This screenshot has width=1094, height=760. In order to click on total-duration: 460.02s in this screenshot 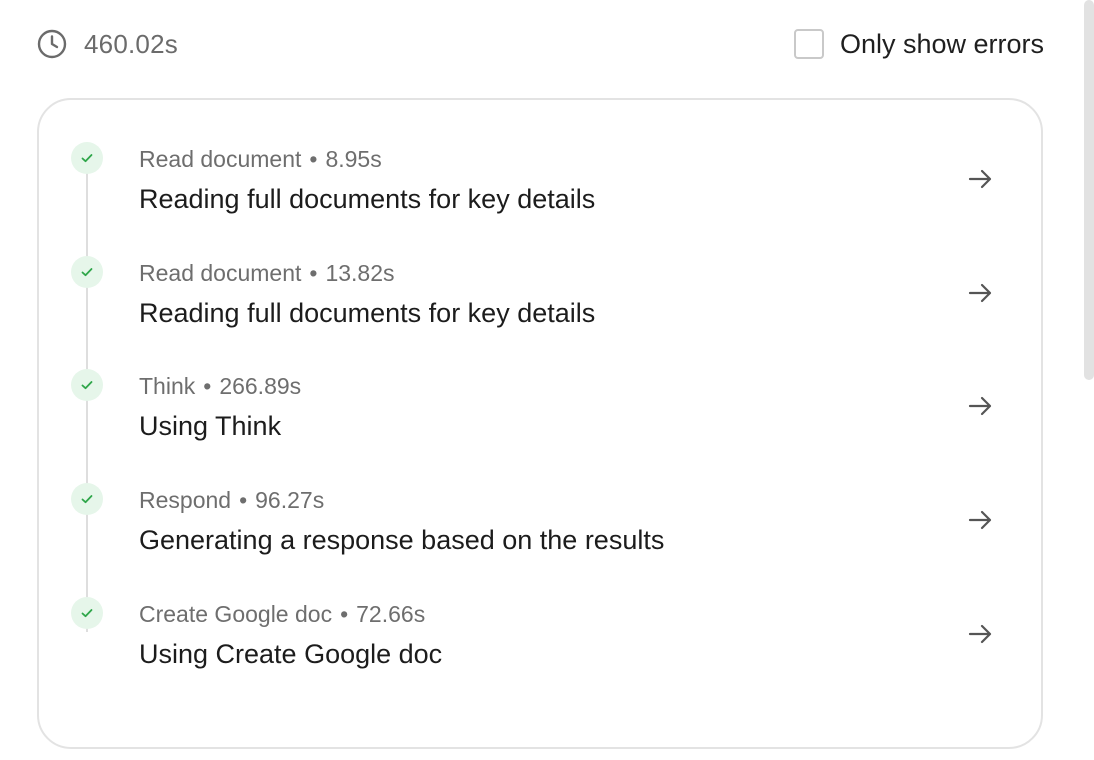, I will do `click(107, 44)`.